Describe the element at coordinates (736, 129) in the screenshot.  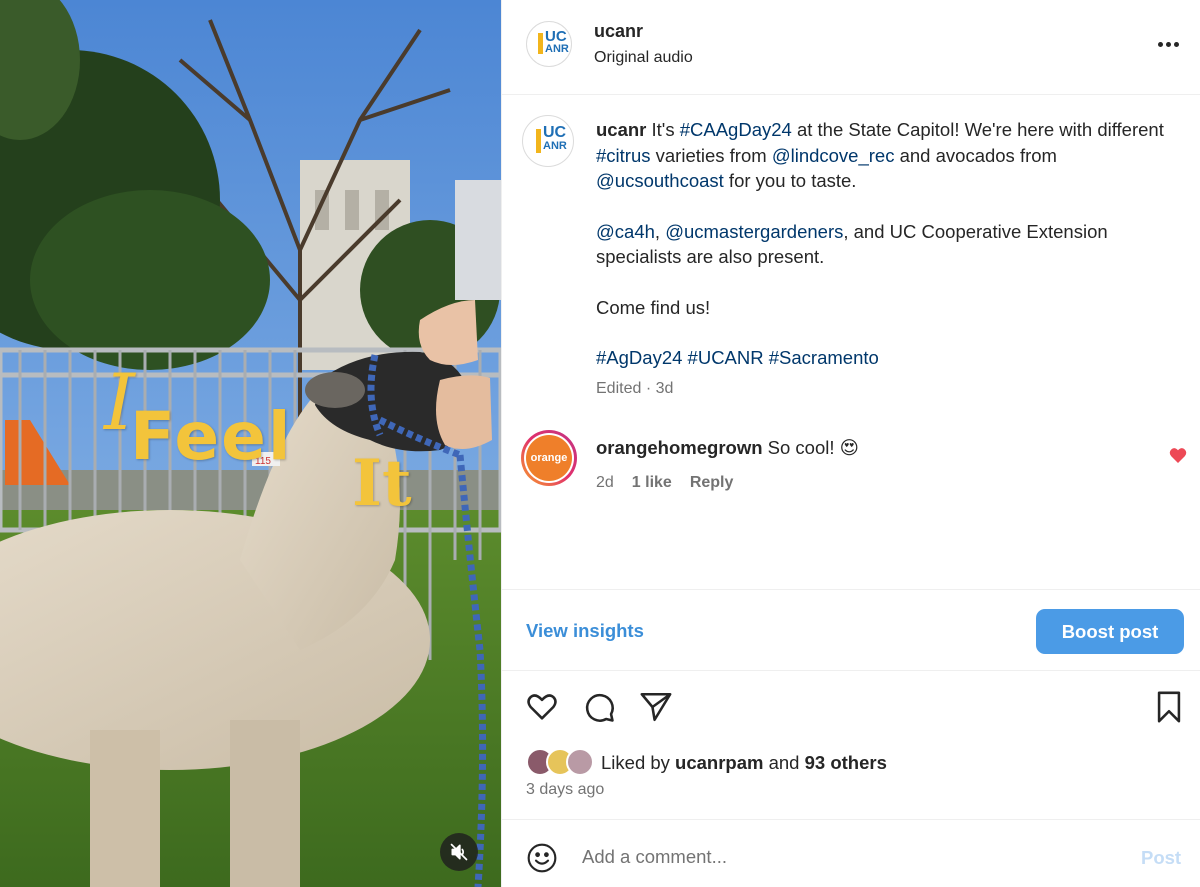
I see `hashtag-caagday24: #CAAgDay24` at that location.